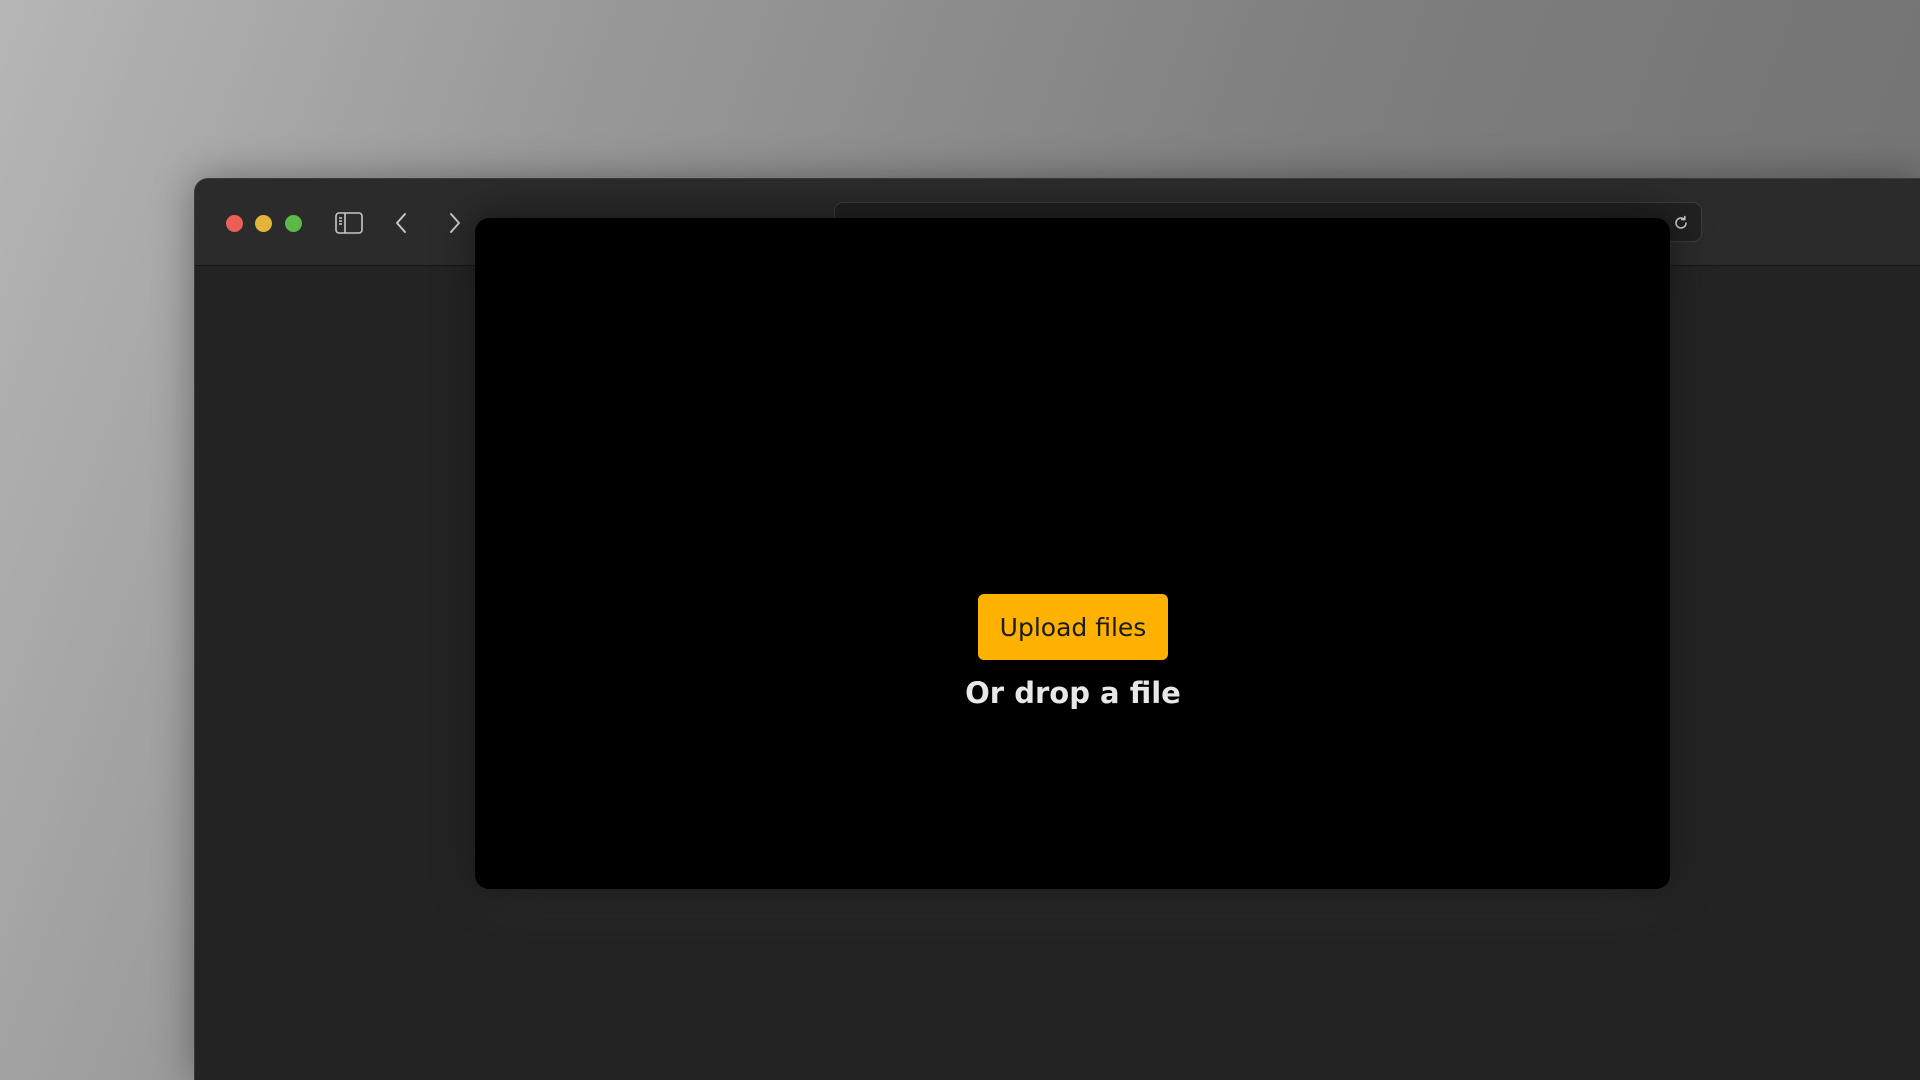  What do you see at coordinates (1681, 223) in the screenshot?
I see `reload-icon` at bounding box center [1681, 223].